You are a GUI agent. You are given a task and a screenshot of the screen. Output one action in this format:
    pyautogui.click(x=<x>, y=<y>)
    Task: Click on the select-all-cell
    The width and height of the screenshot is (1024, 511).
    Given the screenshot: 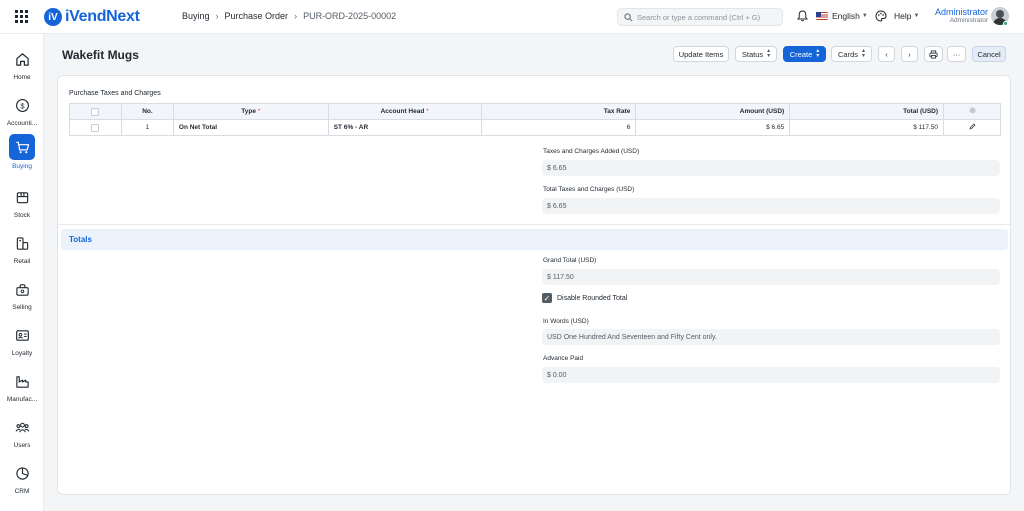 What is the action you would take?
    pyautogui.click(x=95, y=111)
    